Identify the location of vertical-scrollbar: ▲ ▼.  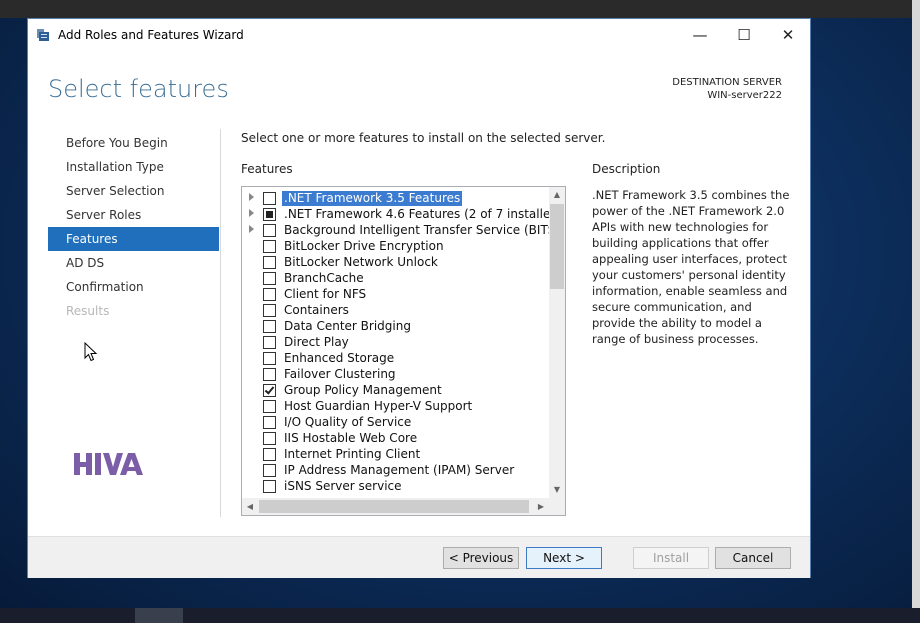
(557, 342).